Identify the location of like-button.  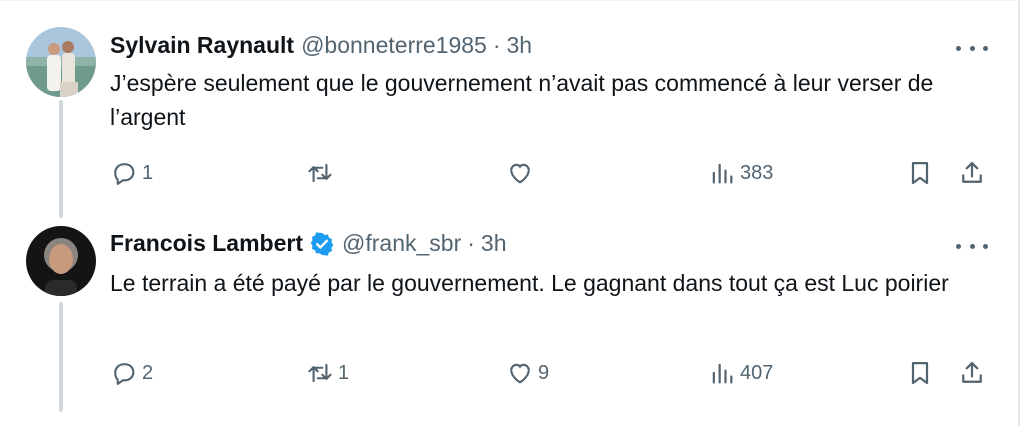
(522, 173).